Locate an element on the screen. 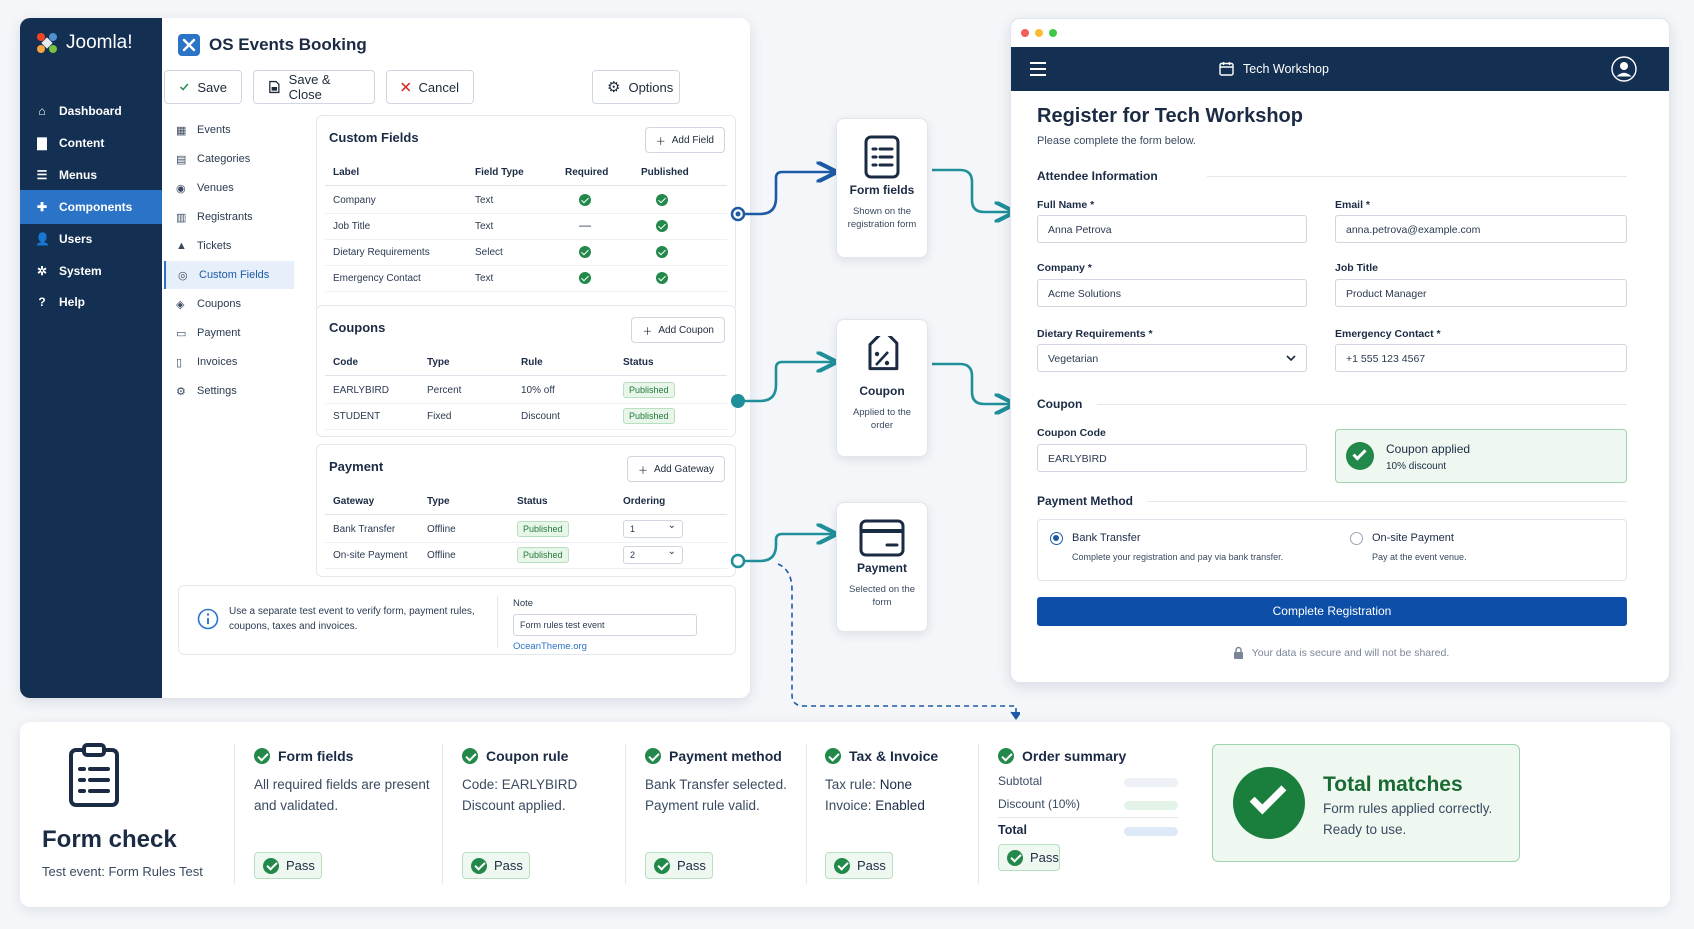 The image size is (1694, 929). section-divider is located at coordinates (1362, 404).